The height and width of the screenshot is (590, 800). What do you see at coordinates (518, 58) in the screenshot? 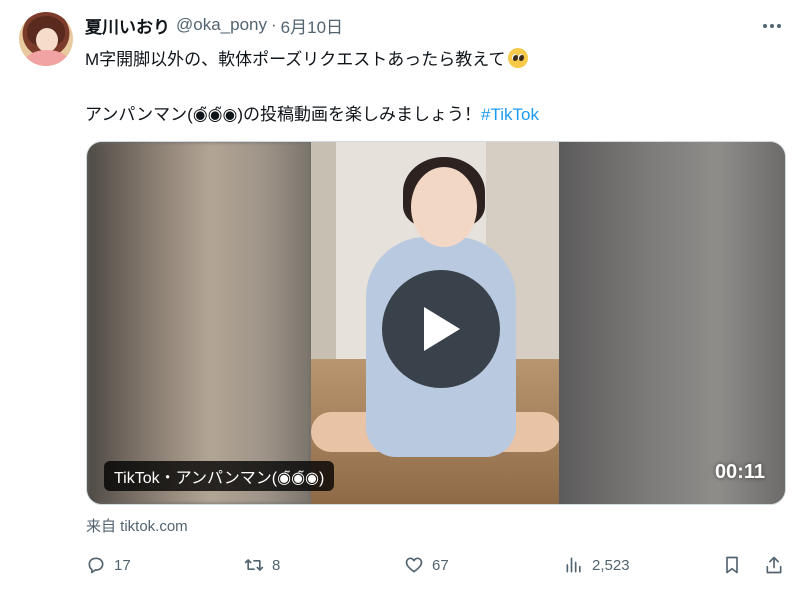
I see `pleading-face-emoji` at bounding box center [518, 58].